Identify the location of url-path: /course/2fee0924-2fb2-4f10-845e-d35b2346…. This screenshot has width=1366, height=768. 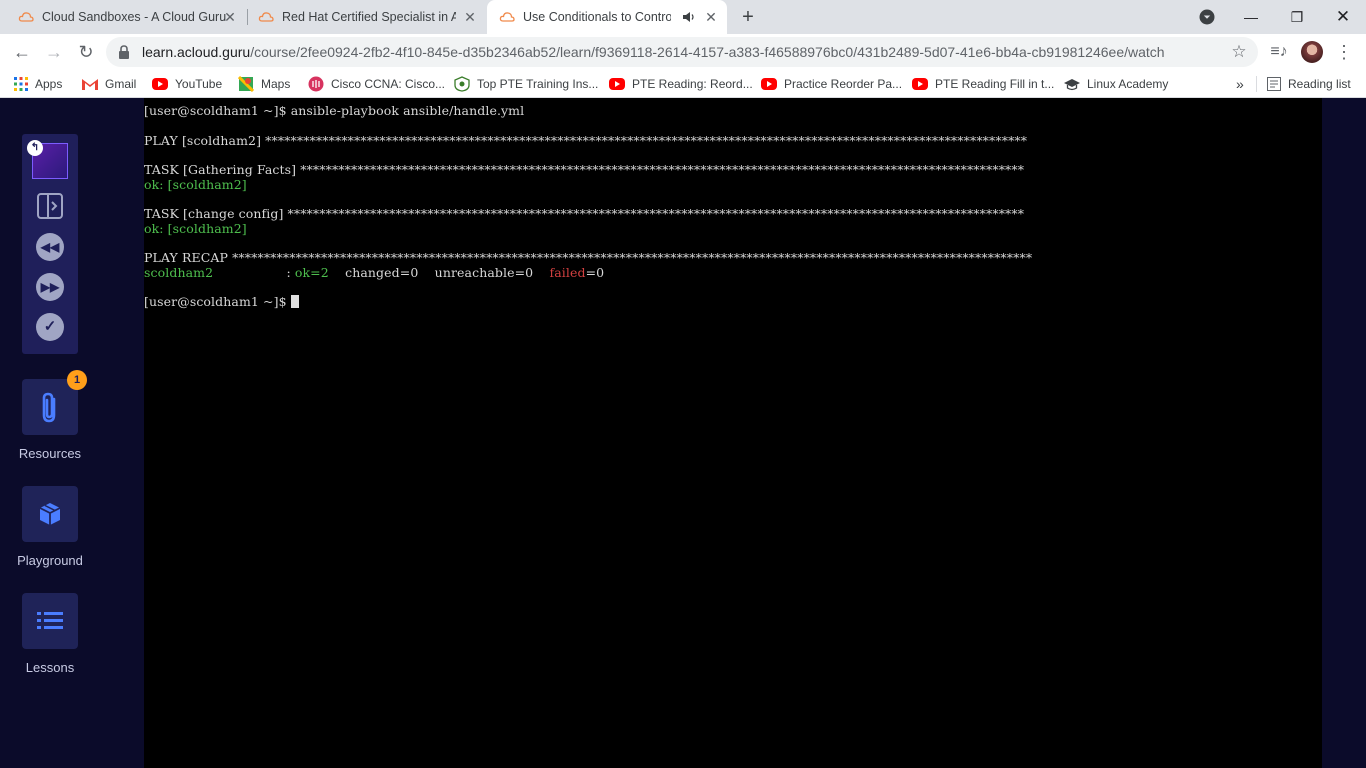
(707, 52).